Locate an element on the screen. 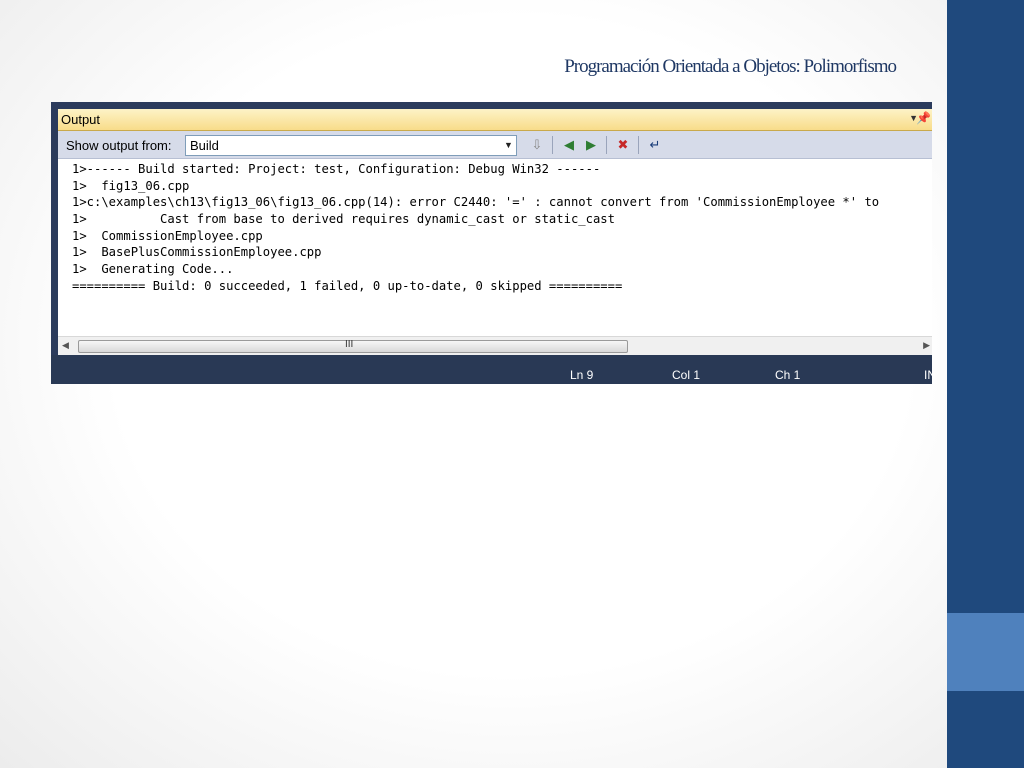 The width and height of the screenshot is (1024, 768). go-to-location-icon: ⇩ is located at coordinates (537, 145).